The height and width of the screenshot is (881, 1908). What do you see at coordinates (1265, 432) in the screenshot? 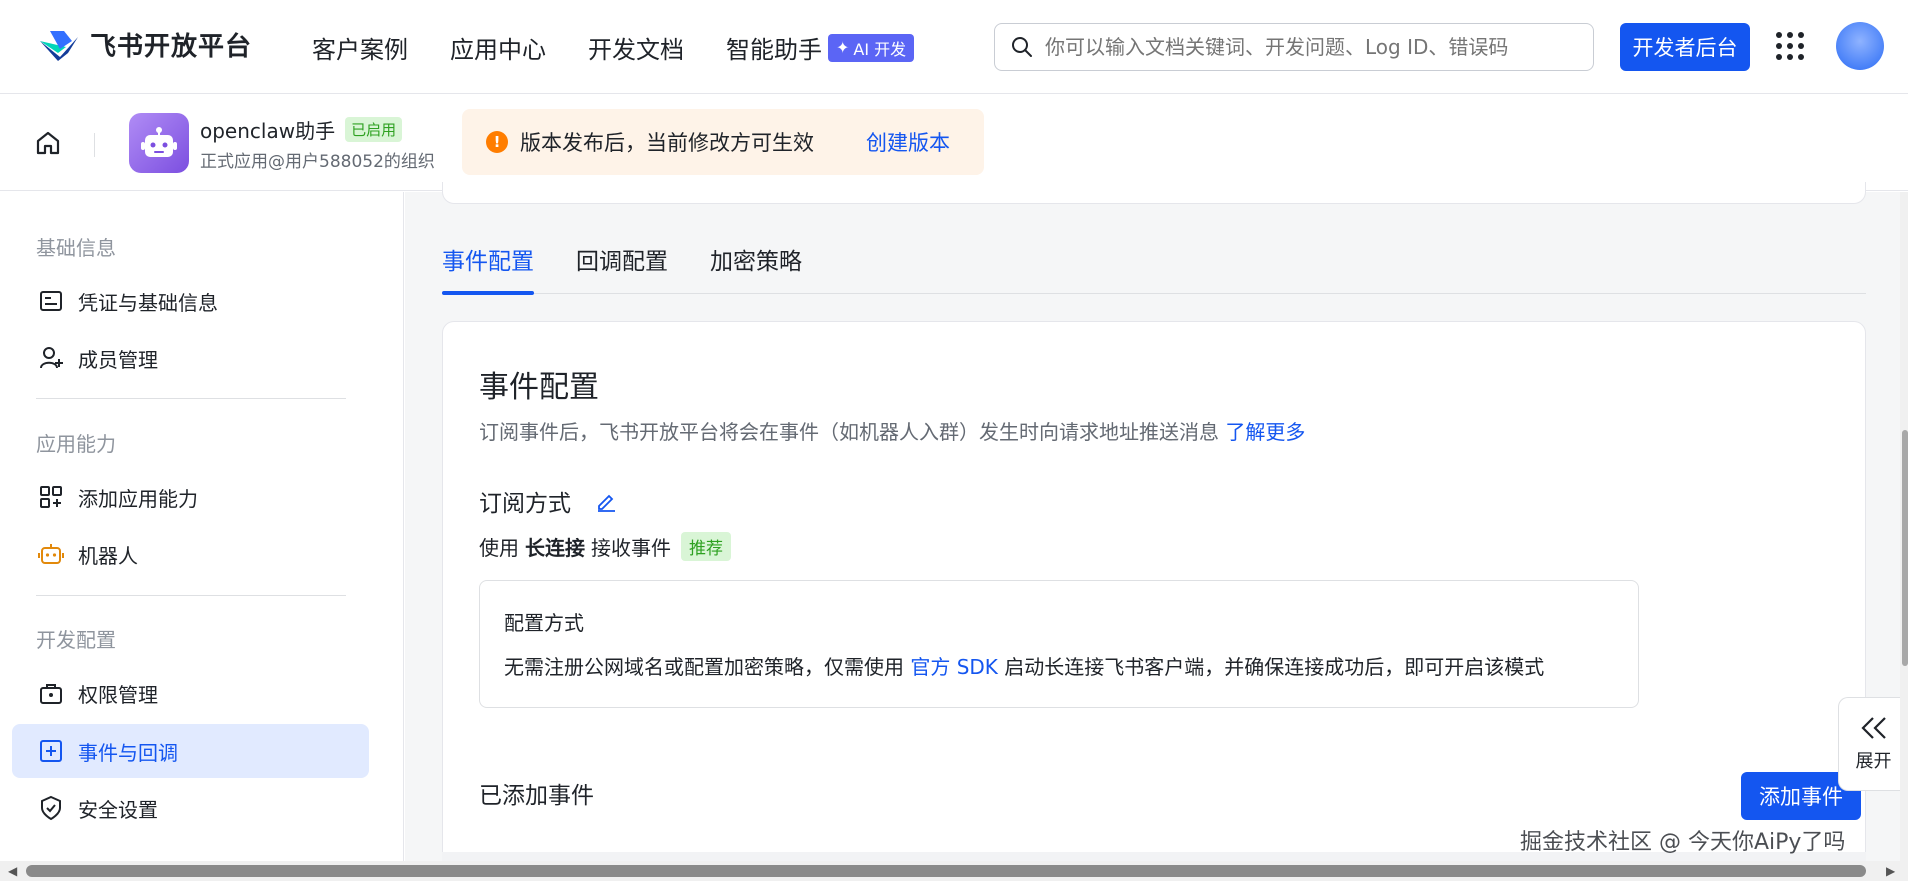
I see `learn-more-link: 了解更多` at bounding box center [1265, 432].